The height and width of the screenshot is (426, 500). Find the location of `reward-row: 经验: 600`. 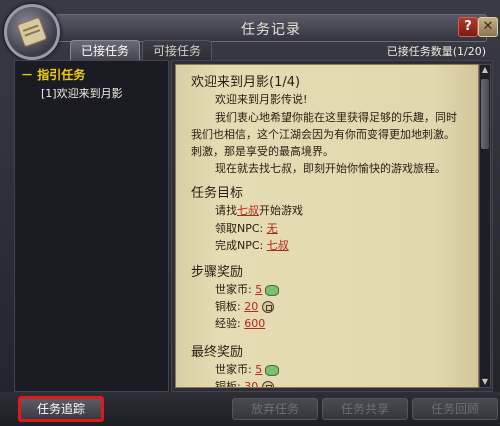

reward-row: 经验: 600 is located at coordinates (240, 323).